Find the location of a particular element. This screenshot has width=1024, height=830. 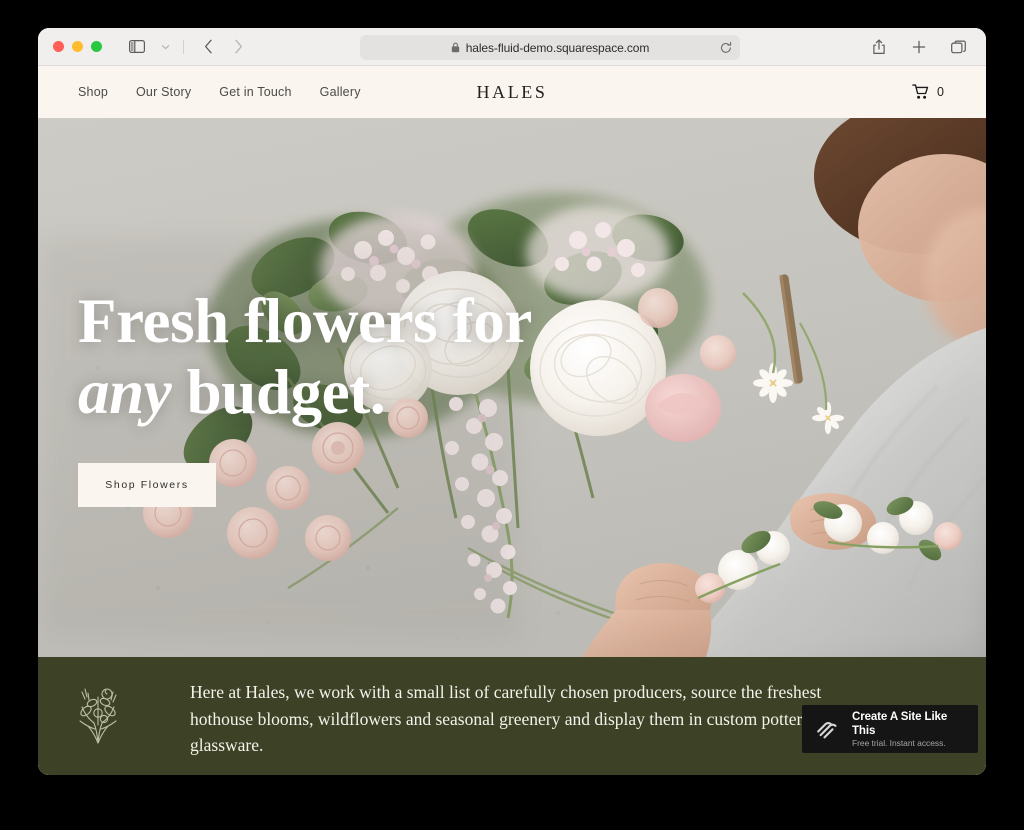

tab-overview-icon is located at coordinates (959, 47).